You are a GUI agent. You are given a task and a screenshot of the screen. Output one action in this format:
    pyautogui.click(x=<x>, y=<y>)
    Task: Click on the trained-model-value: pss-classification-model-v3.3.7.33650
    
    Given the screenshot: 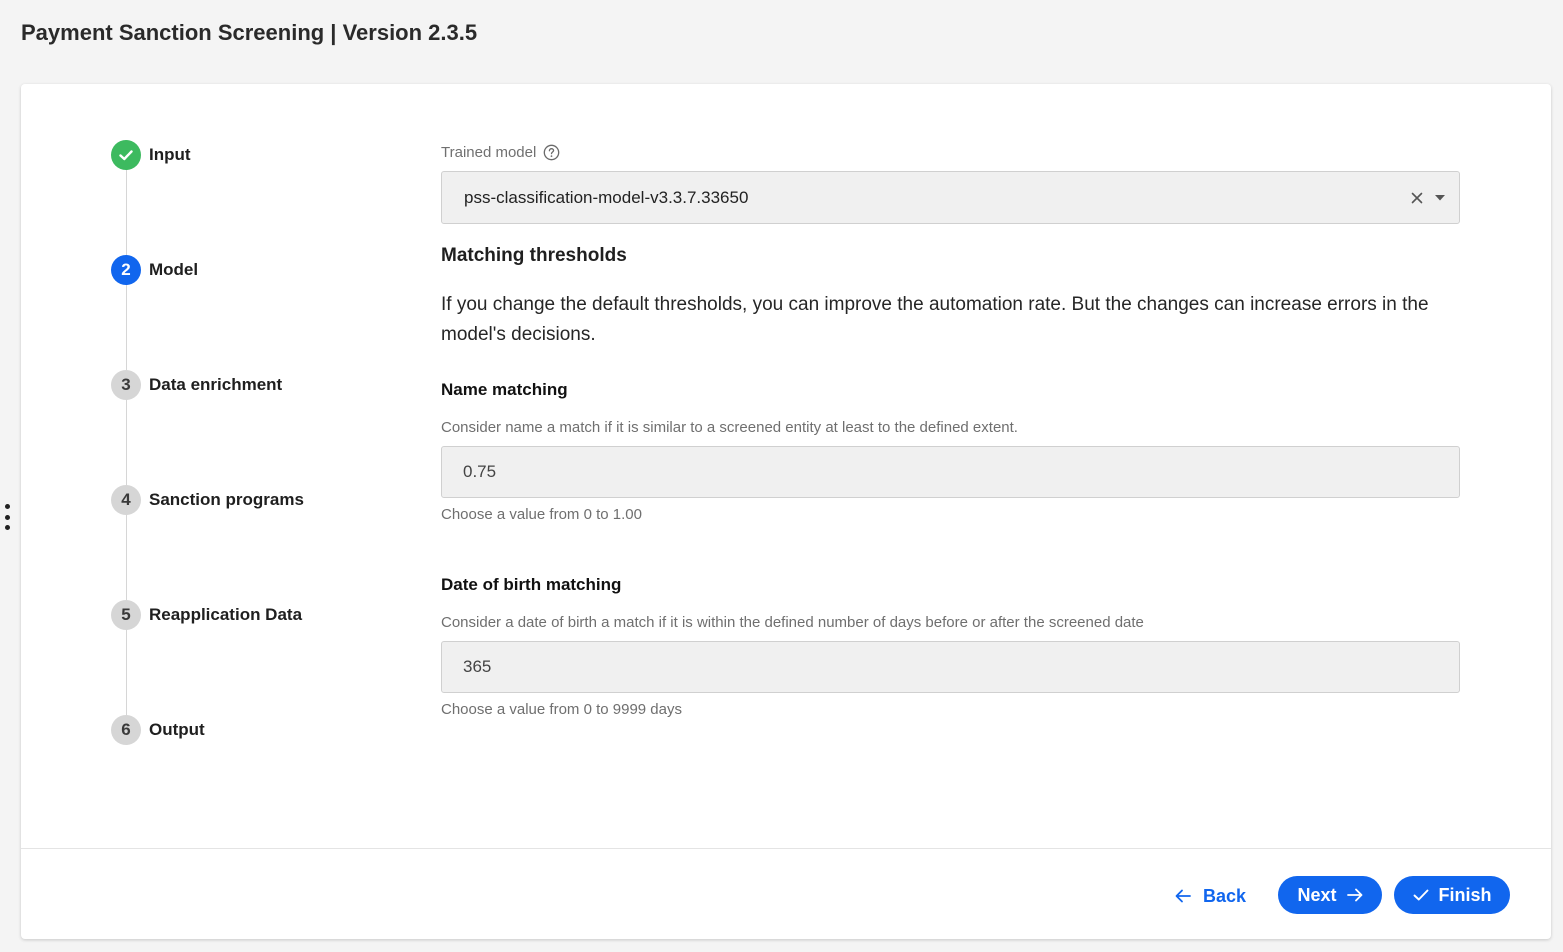 What is the action you would take?
    pyautogui.click(x=606, y=197)
    